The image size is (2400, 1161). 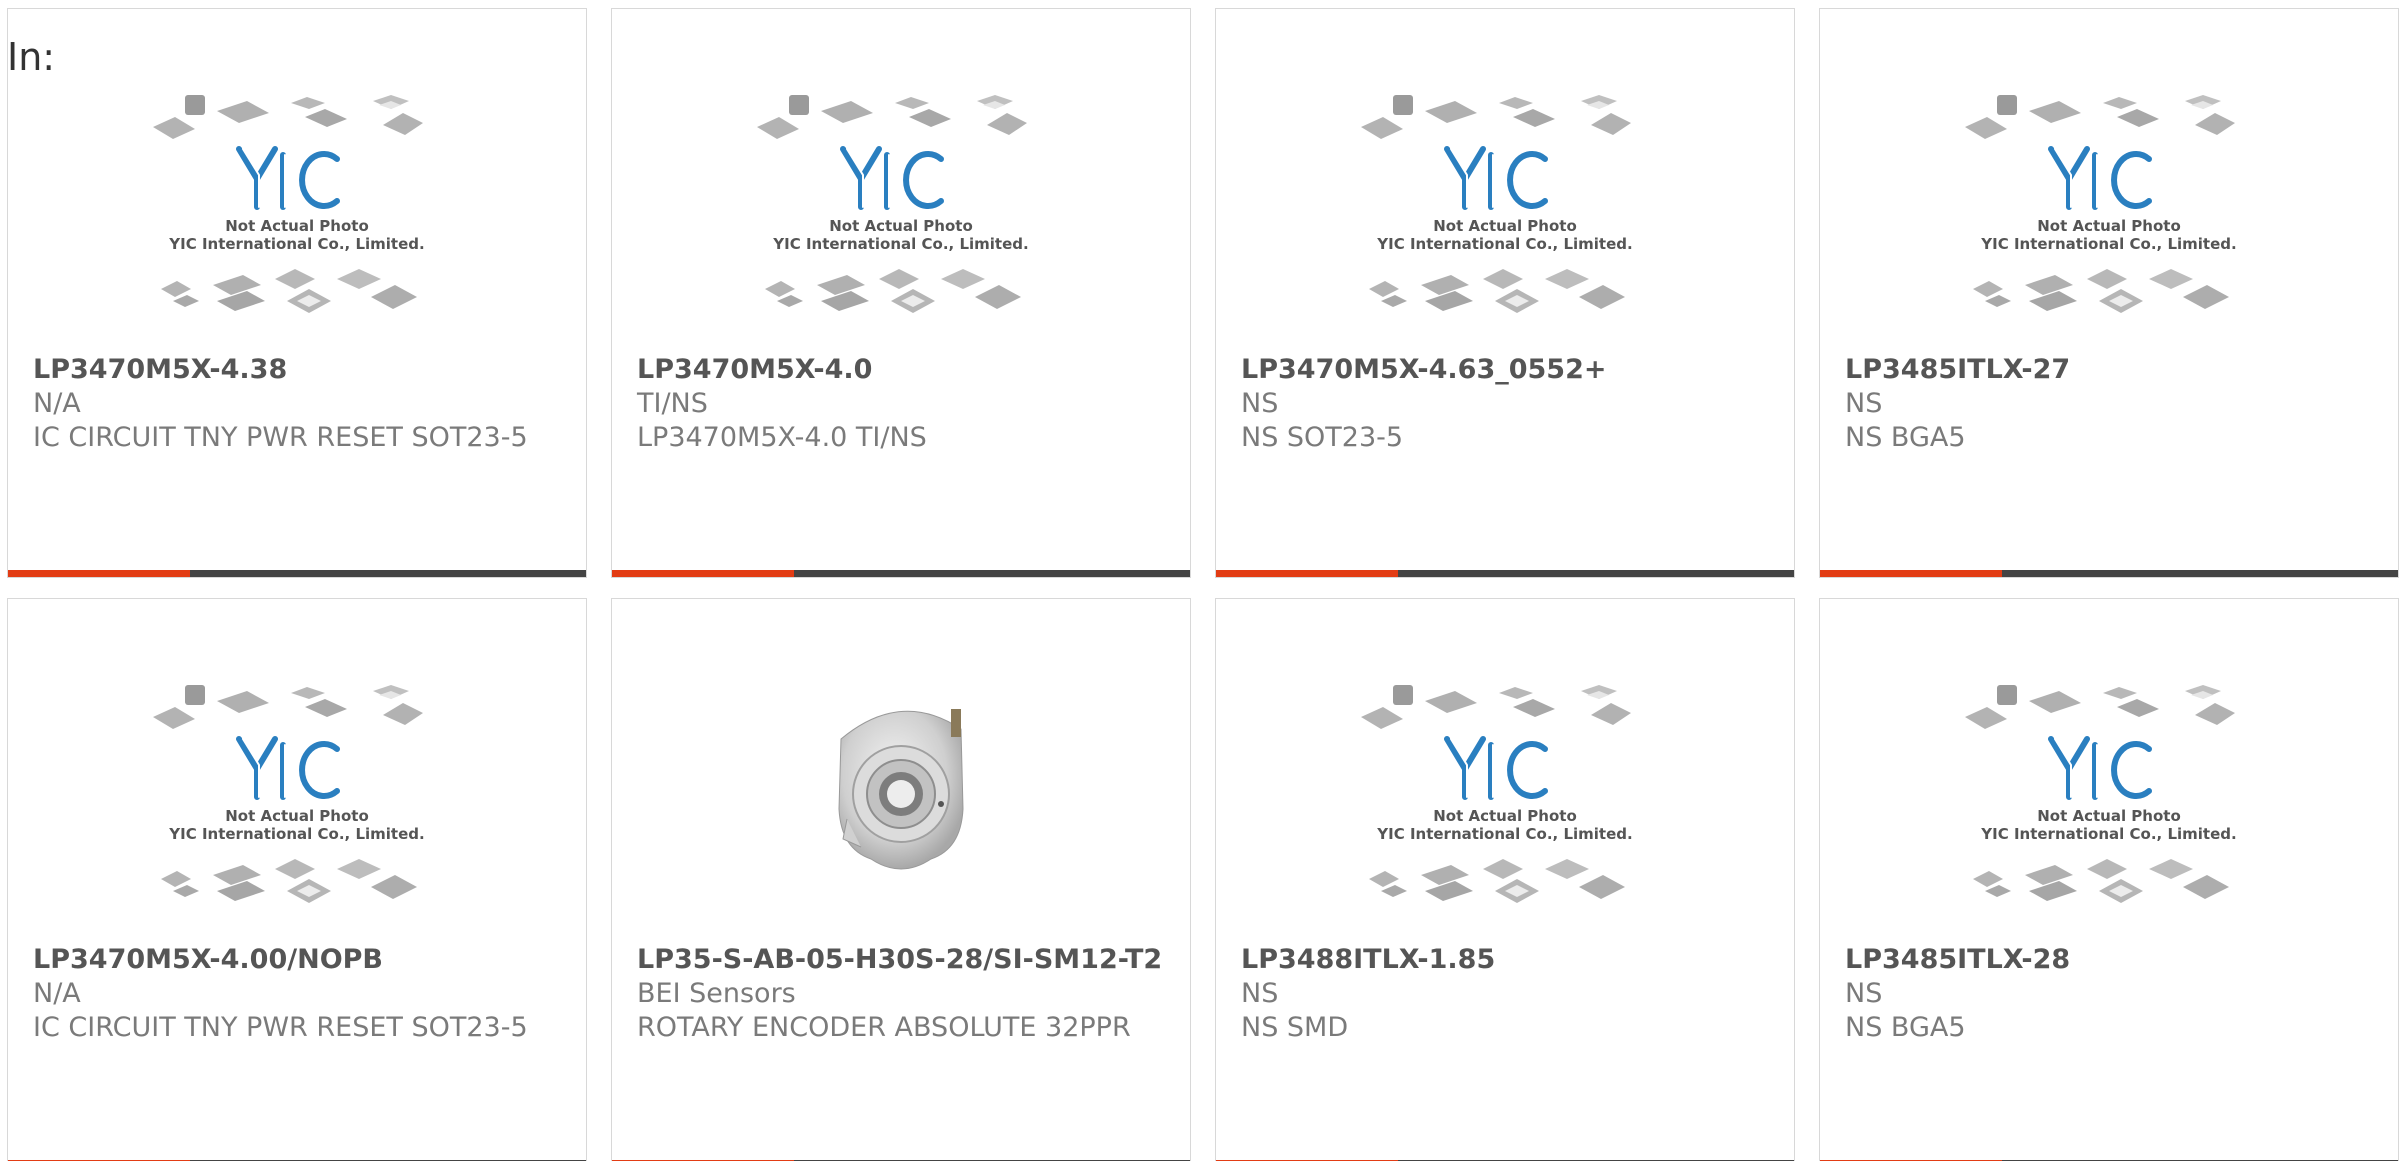 I want to click on part-number-link: LP3470M5X-4.63_0552+, so click(x=1511, y=370).